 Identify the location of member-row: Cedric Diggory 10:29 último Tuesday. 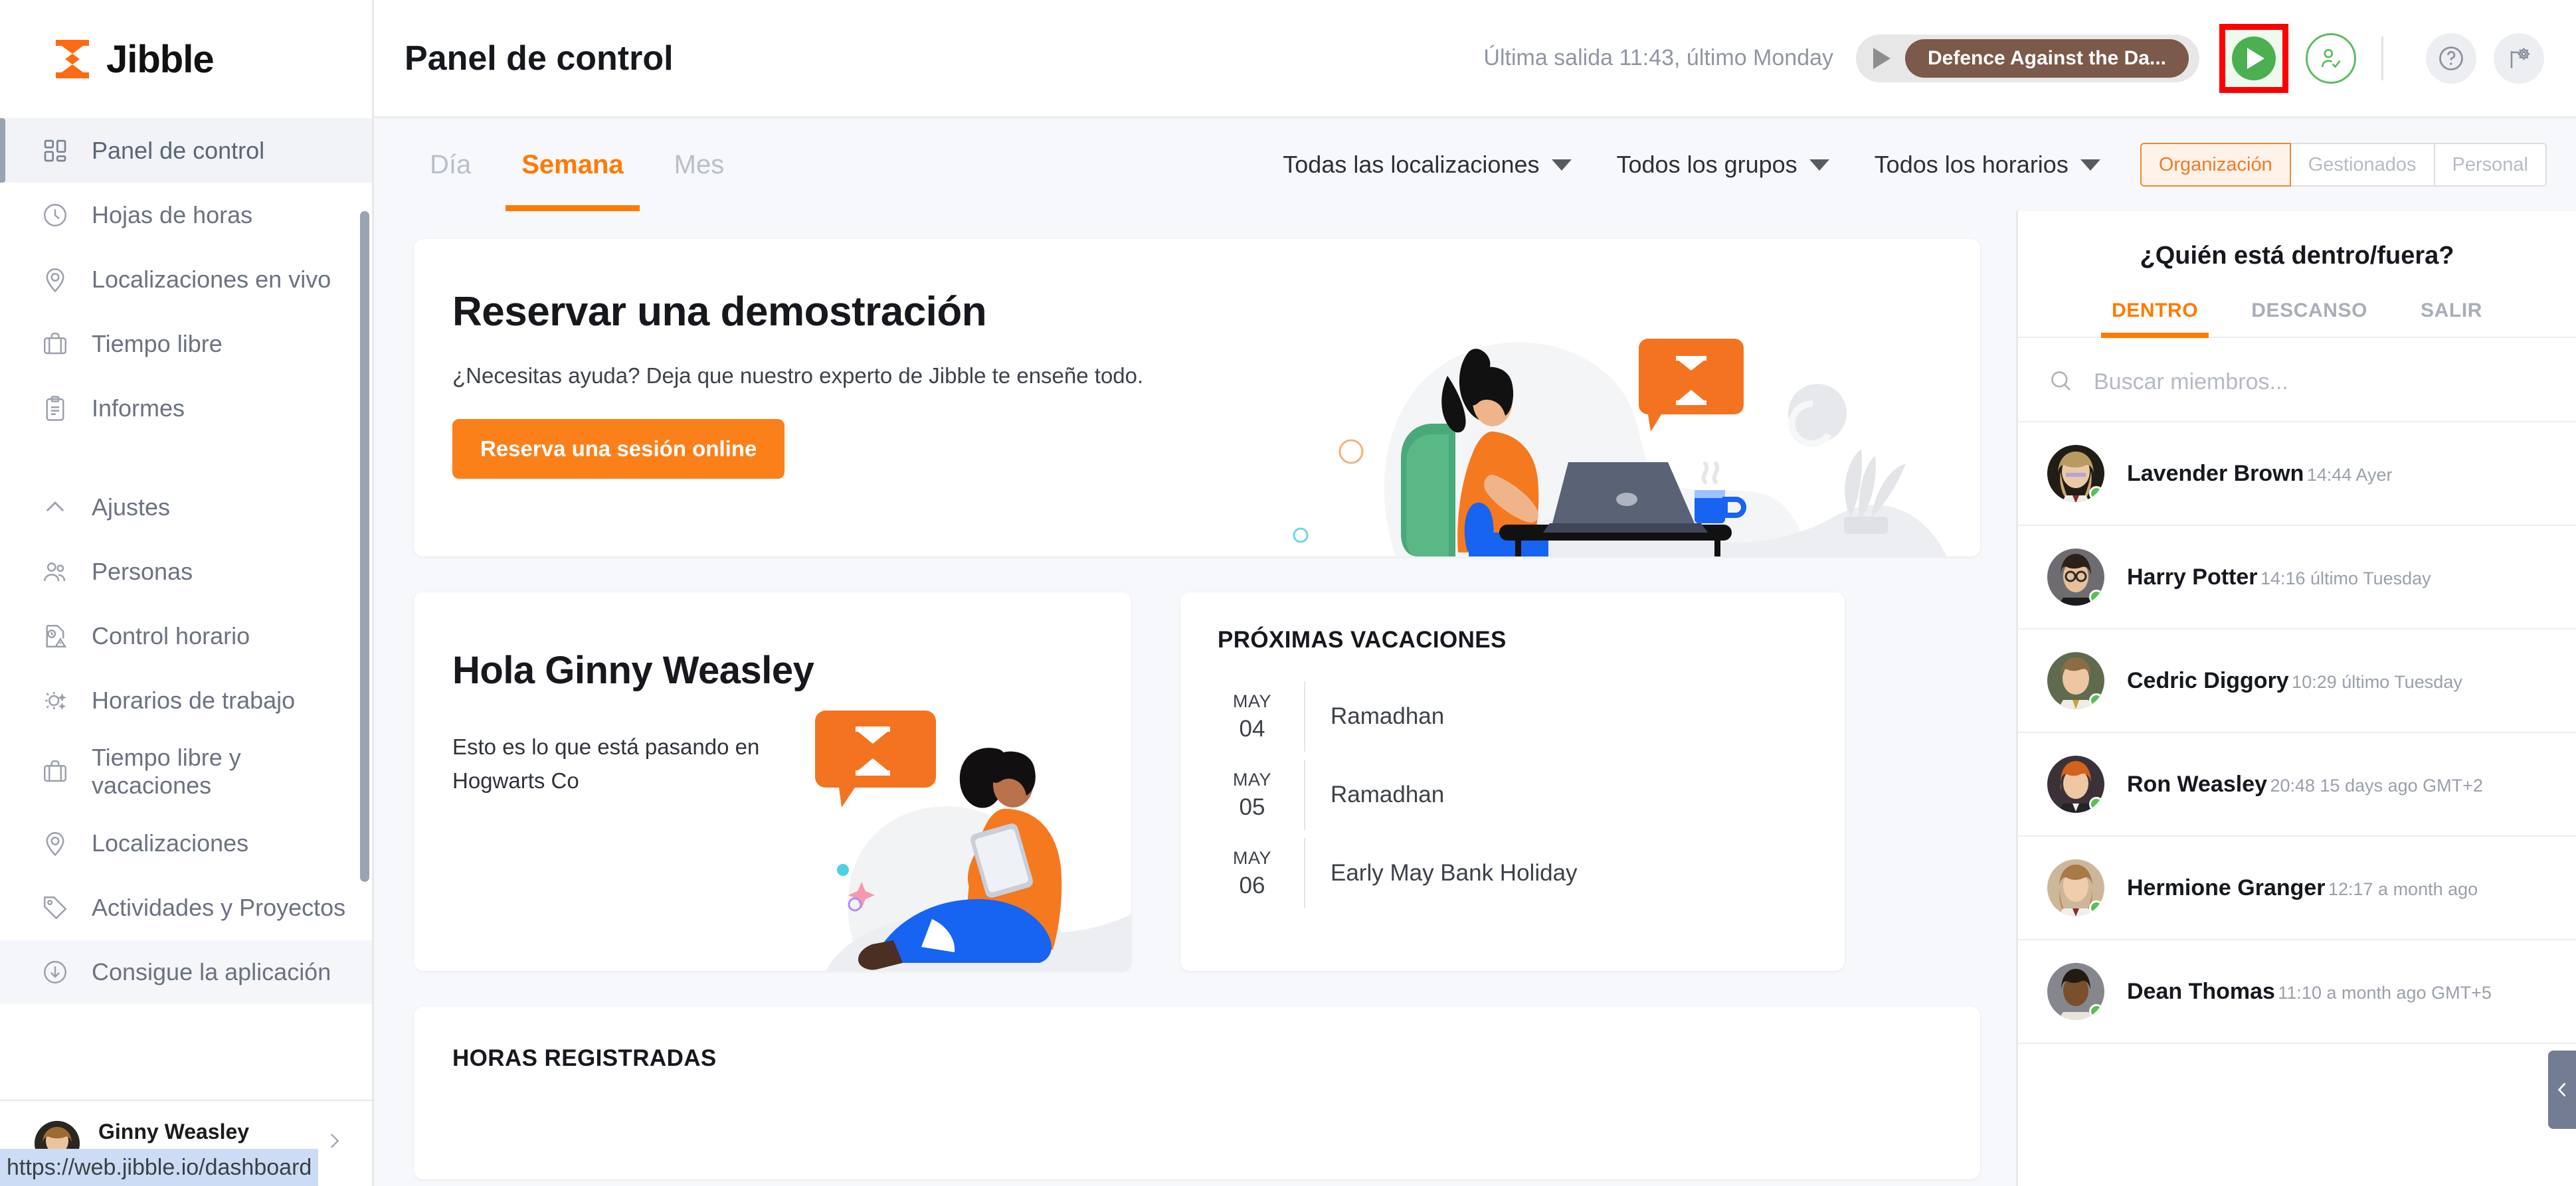
(2297, 681).